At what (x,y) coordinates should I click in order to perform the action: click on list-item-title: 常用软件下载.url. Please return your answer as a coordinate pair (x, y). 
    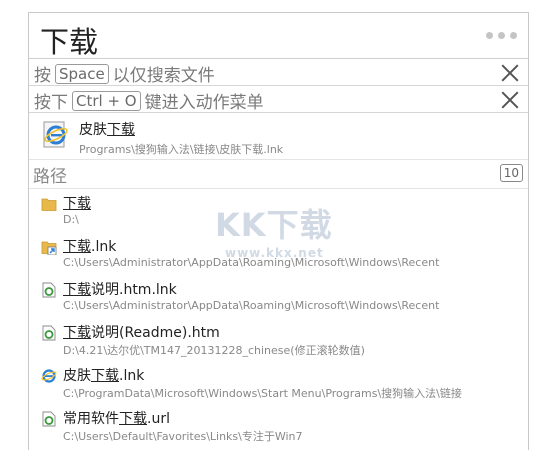
    Looking at the image, I should click on (116, 419).